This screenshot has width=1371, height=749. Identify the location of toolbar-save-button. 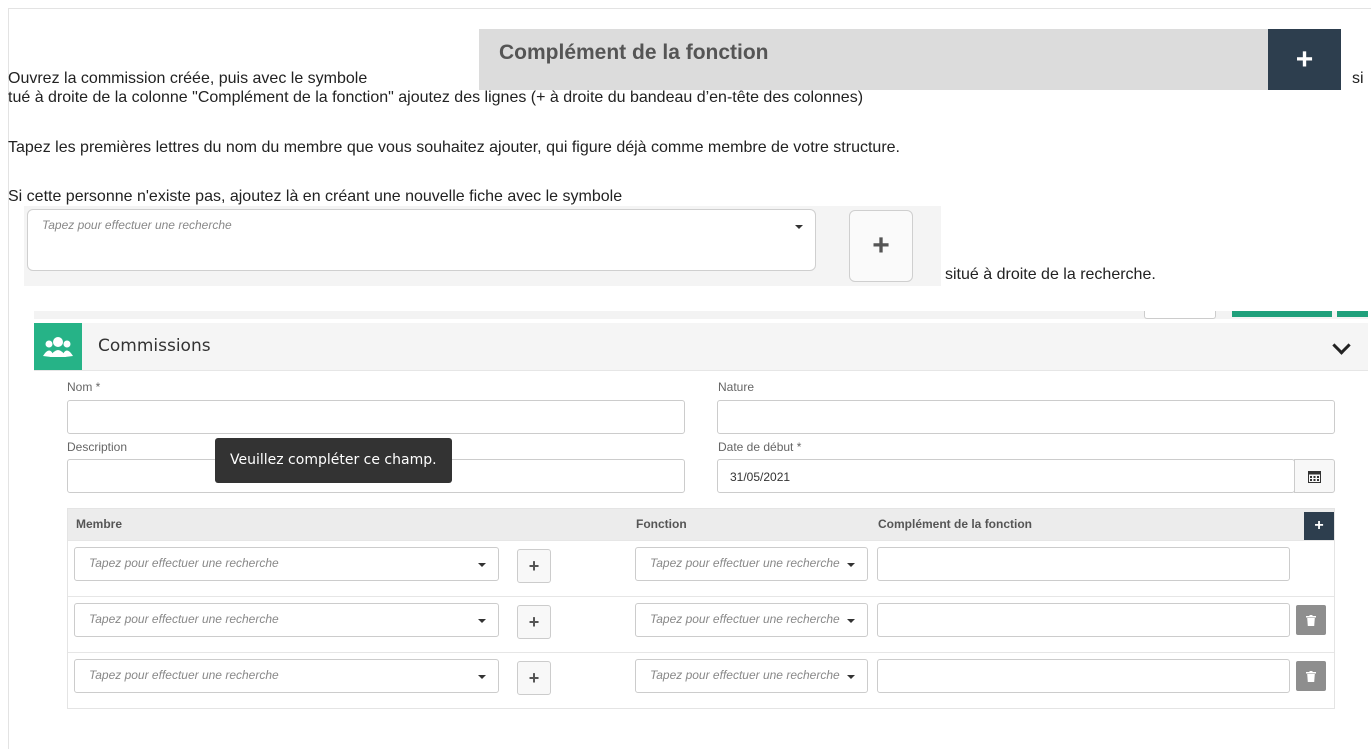
(1282, 314).